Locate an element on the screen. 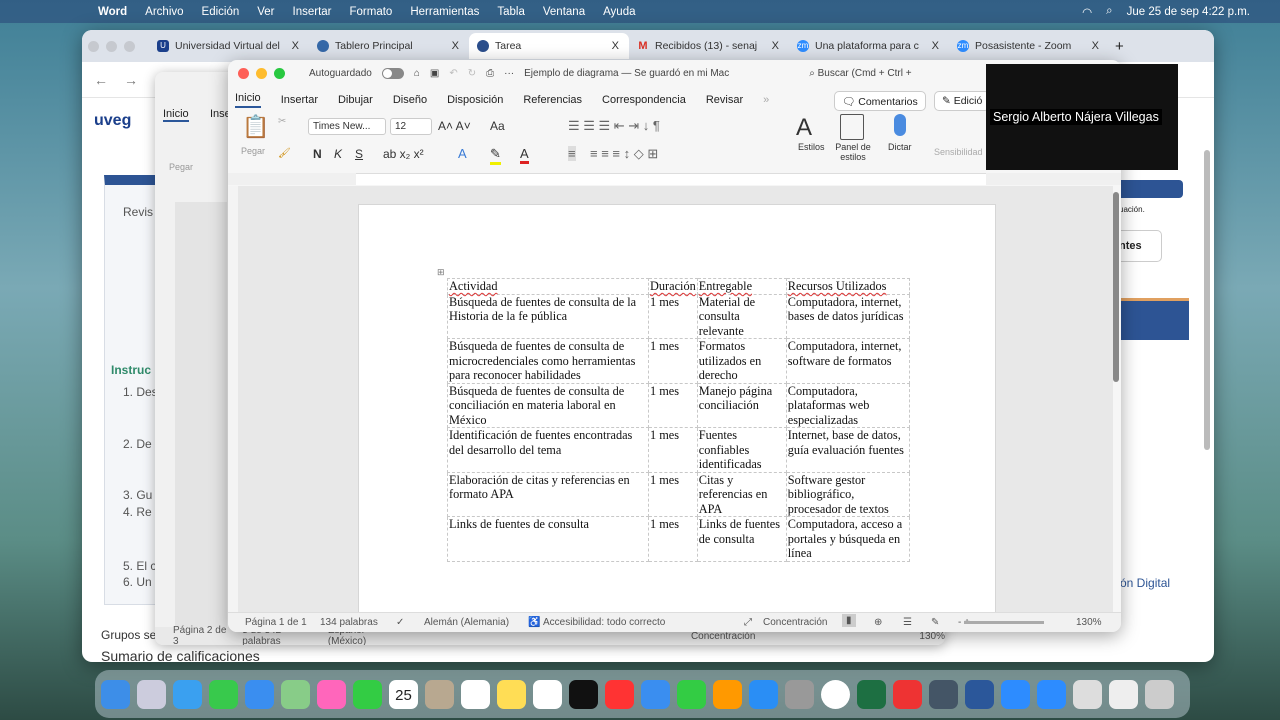  tab-dibujar: Dibujar is located at coordinates (355, 100).